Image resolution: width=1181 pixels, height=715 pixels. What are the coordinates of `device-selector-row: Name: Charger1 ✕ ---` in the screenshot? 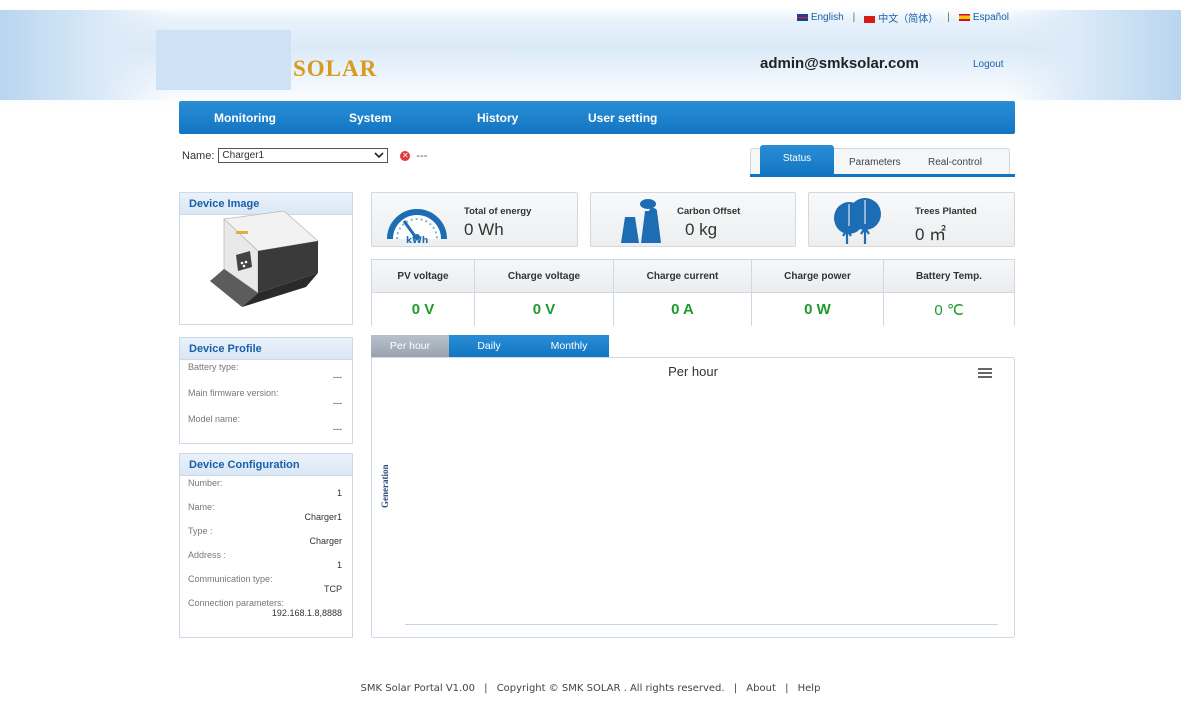 It's located at (304, 155).